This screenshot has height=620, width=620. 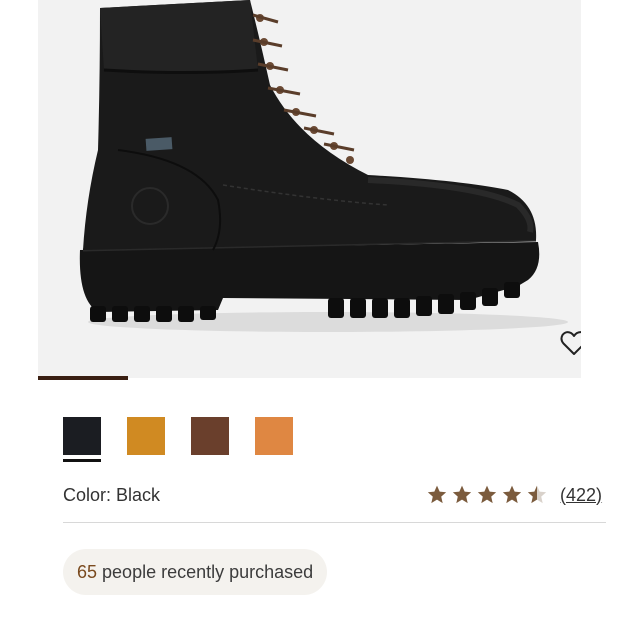 What do you see at coordinates (309, 378) in the screenshot?
I see `gallery-progress-bar` at bounding box center [309, 378].